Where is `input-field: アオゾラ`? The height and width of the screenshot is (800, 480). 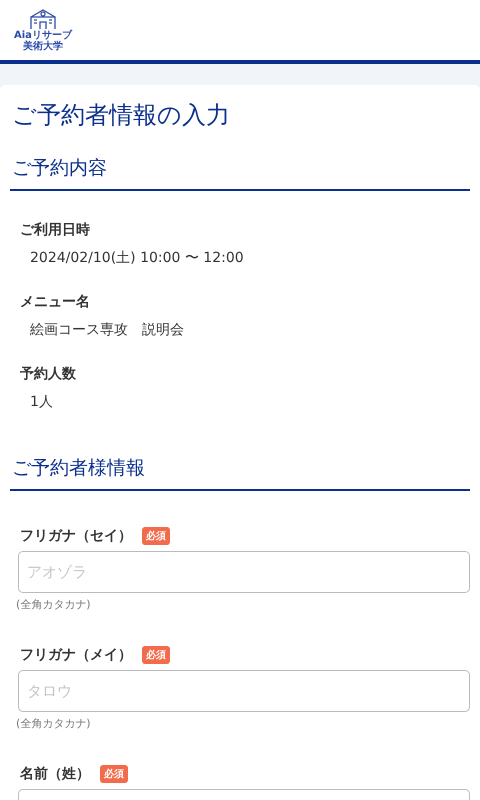 input-field: アオゾラ is located at coordinates (244, 572).